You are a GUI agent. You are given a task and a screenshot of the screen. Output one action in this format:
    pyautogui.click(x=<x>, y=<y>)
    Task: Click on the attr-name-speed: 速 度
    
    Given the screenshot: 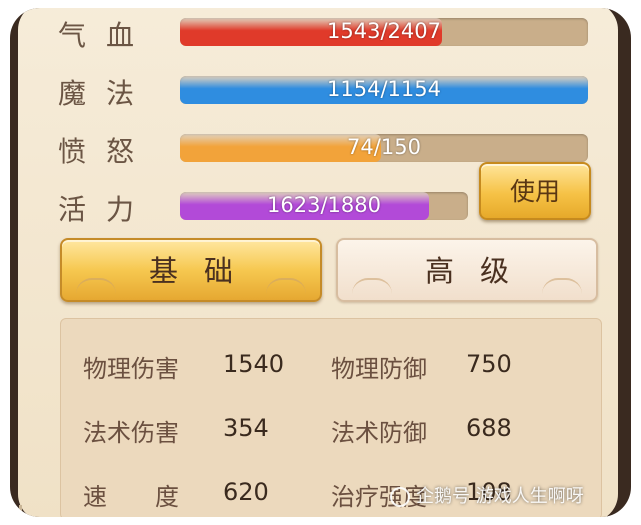 What is the action you would take?
    pyautogui.click(x=131, y=497)
    